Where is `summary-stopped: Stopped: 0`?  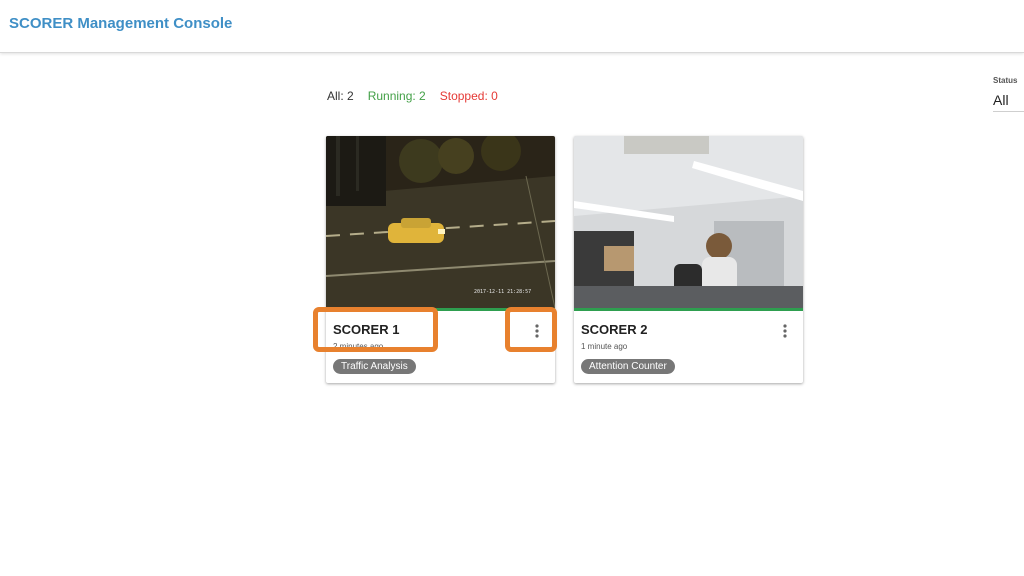 summary-stopped: Stopped: 0 is located at coordinates (469, 96).